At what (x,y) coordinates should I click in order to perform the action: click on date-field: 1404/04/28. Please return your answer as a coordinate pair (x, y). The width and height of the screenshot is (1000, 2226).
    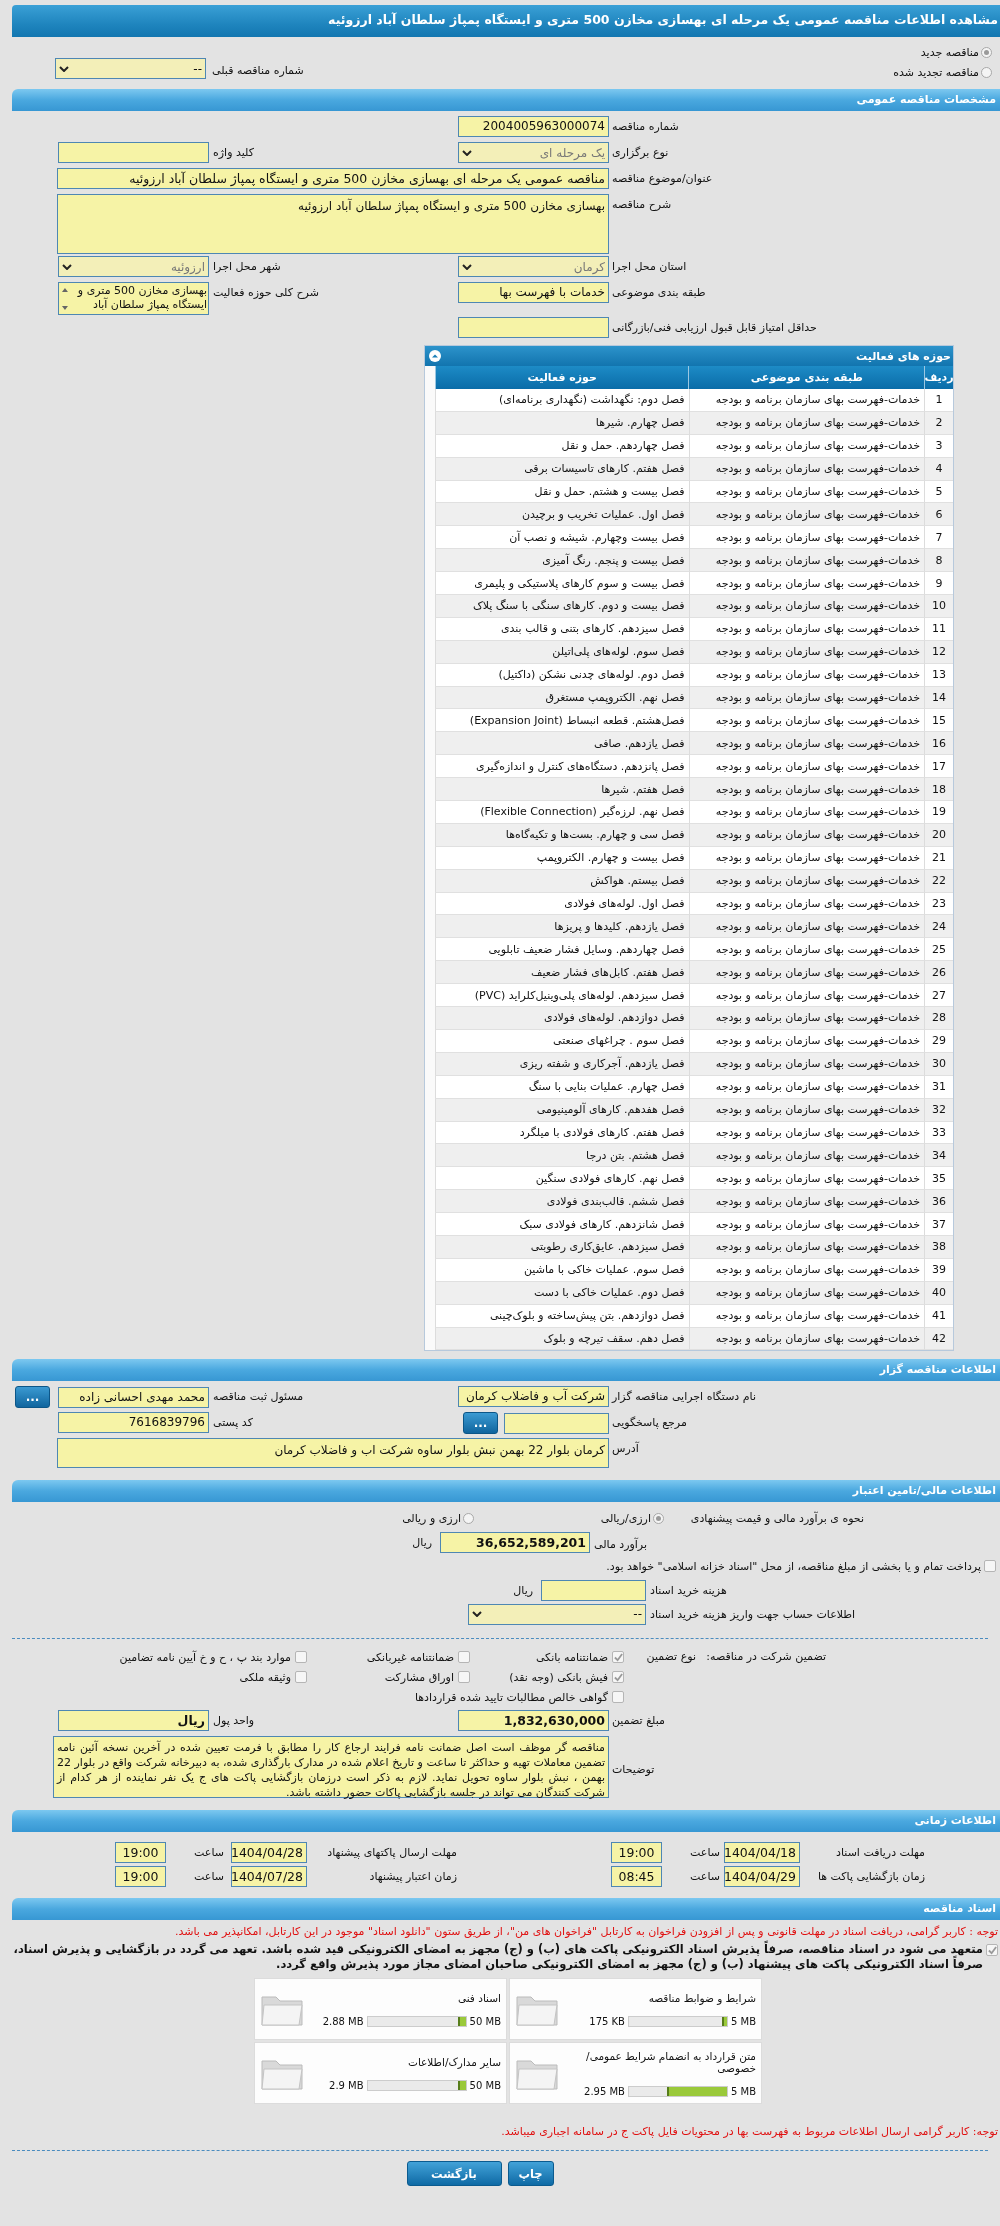
    Looking at the image, I should click on (269, 1852).